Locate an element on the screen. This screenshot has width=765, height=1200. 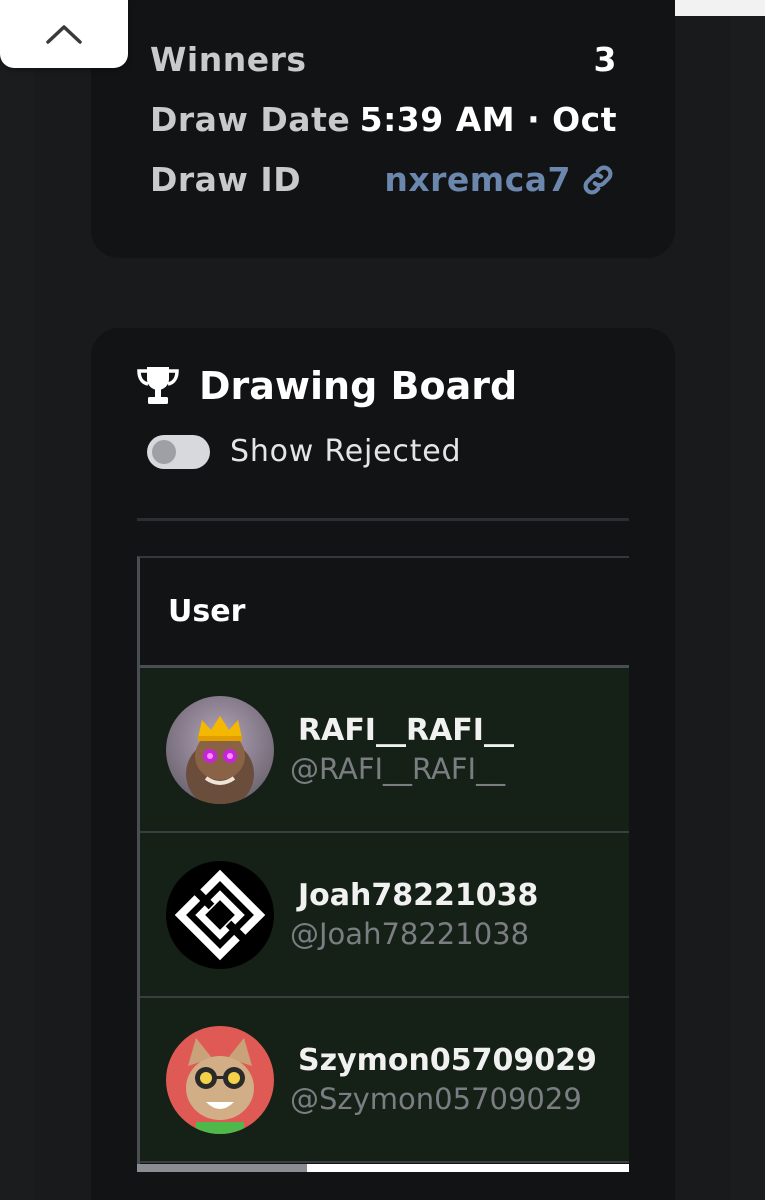
show-rejected-label: Show Rejected is located at coordinates (346, 451).